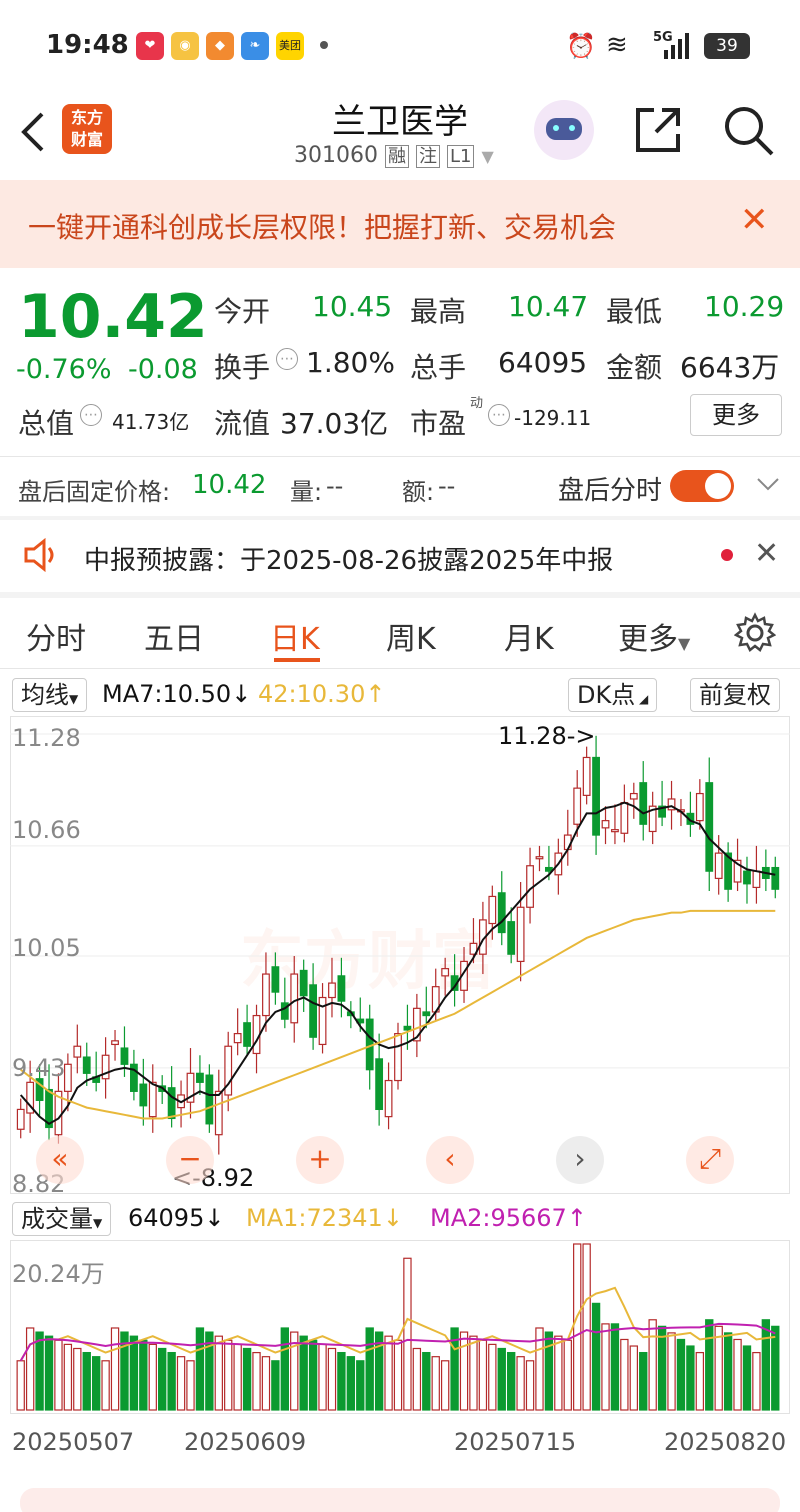 The width and height of the screenshot is (800, 1512). Describe the element at coordinates (450, 1160) in the screenshot. I see `scroll-left-icon: ‹` at that location.